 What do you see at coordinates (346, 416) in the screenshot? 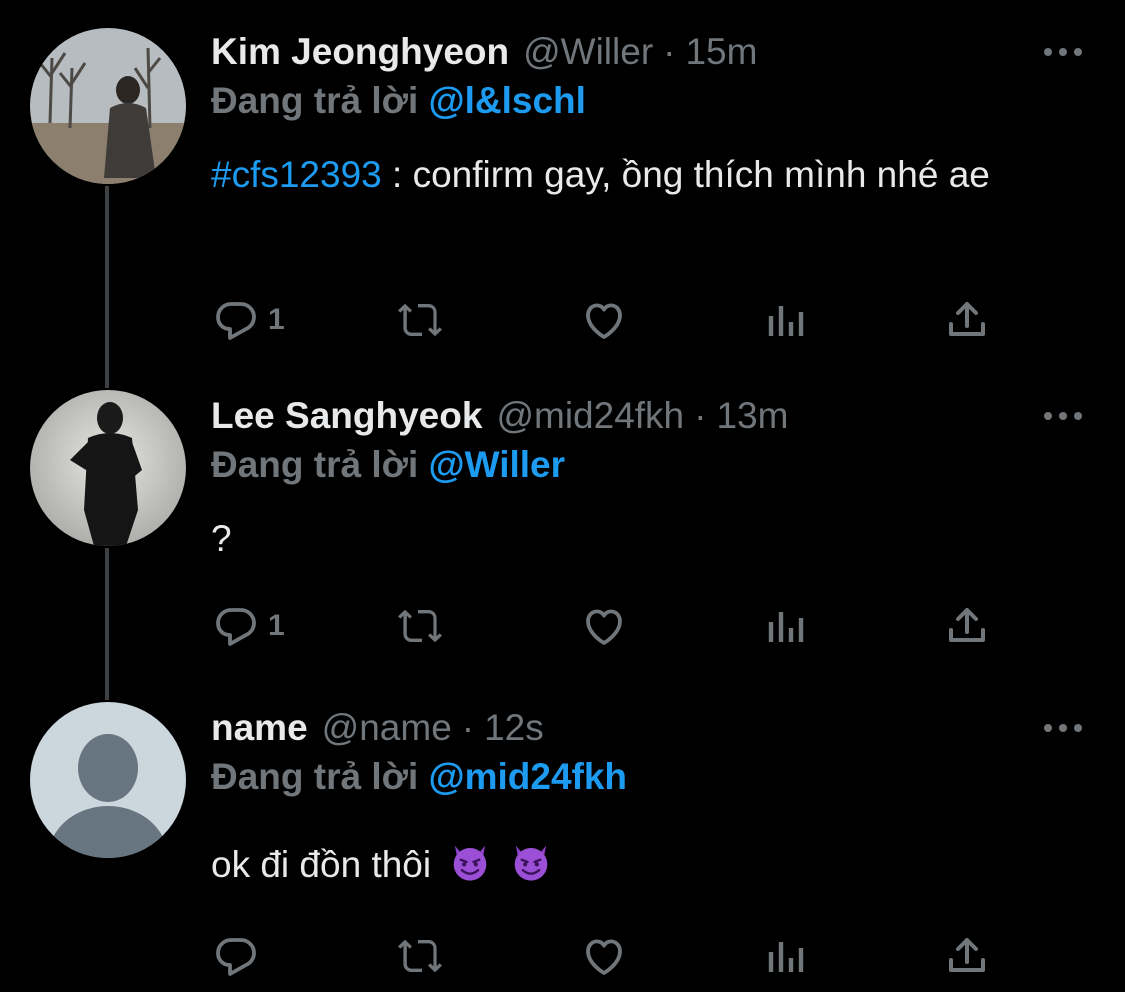
I see `display-name: Lee Sanghyeok` at bounding box center [346, 416].